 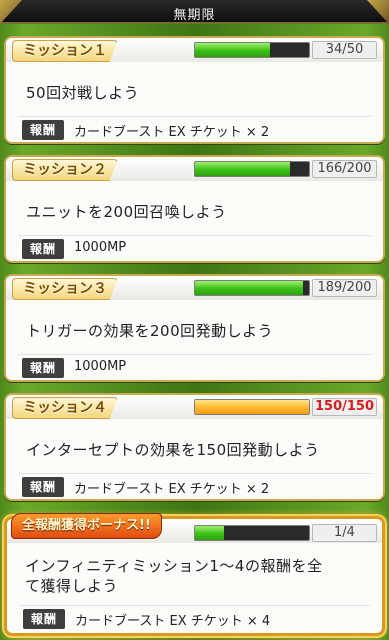 I want to click on section-title: 無期限, so click(x=194, y=15).